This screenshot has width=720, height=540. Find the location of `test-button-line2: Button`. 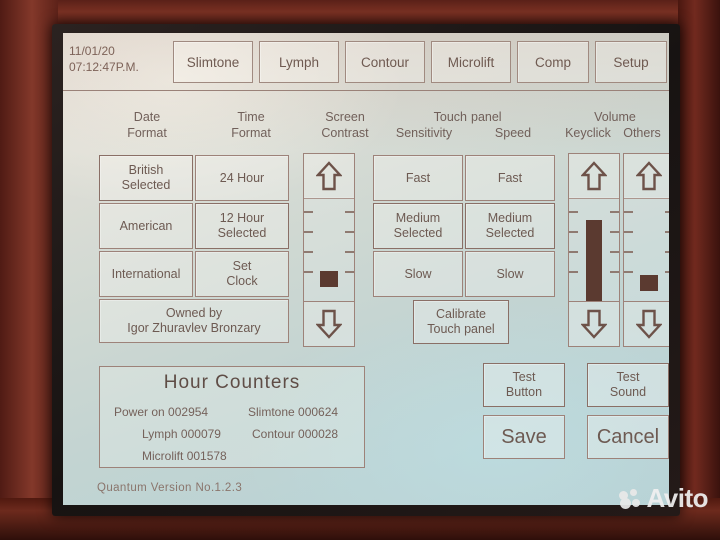

test-button-line2: Button is located at coordinates (524, 392).